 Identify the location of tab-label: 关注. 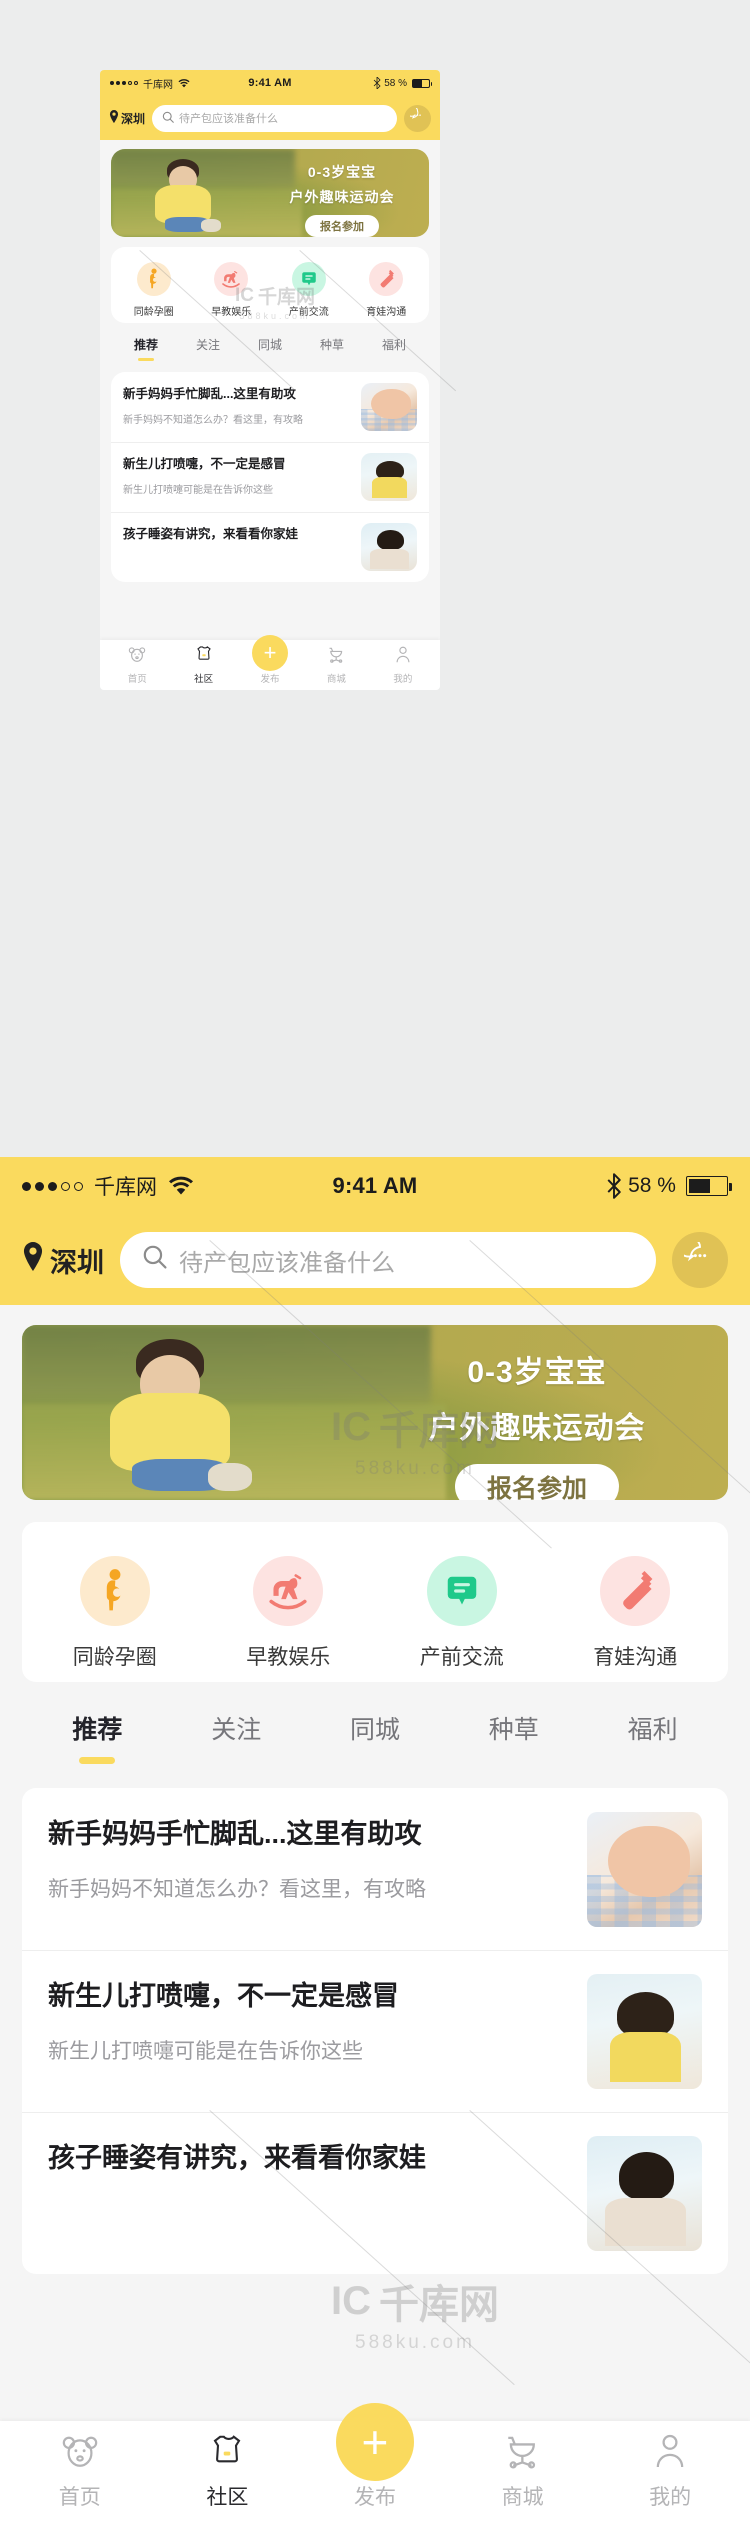
(236, 1730).